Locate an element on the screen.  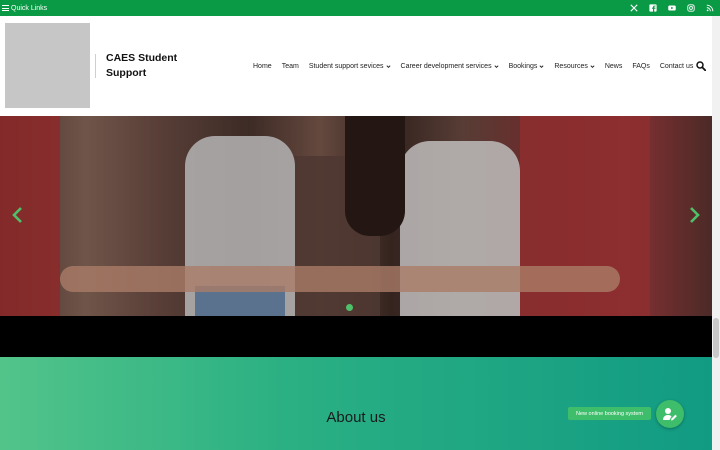
nav-item-career-development-services: Career development services is located at coordinates (450, 66).